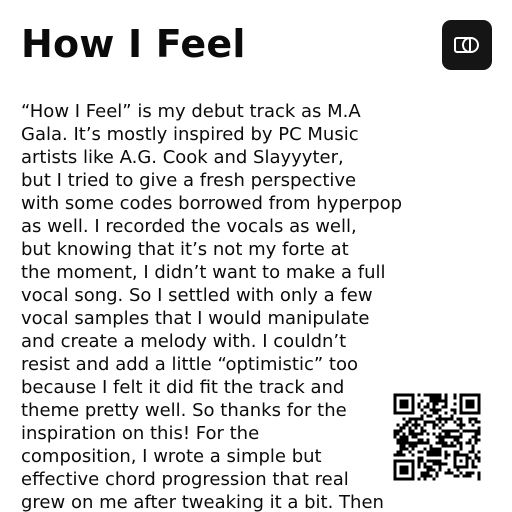 The height and width of the screenshot is (512, 512). I want to click on description-line: with some codes borrowed from hyperpop, so click(212, 203).